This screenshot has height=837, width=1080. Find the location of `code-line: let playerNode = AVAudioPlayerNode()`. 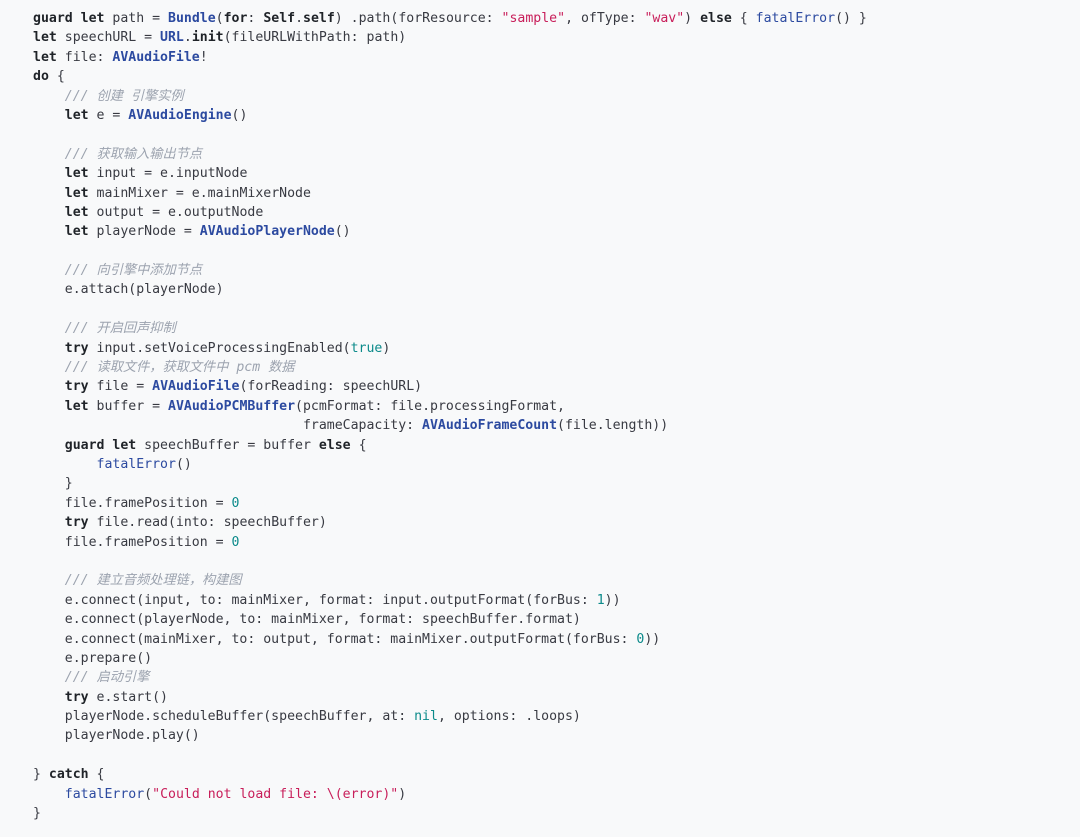

code-line: let playerNode = AVAudioPlayerNode() is located at coordinates (556, 231).